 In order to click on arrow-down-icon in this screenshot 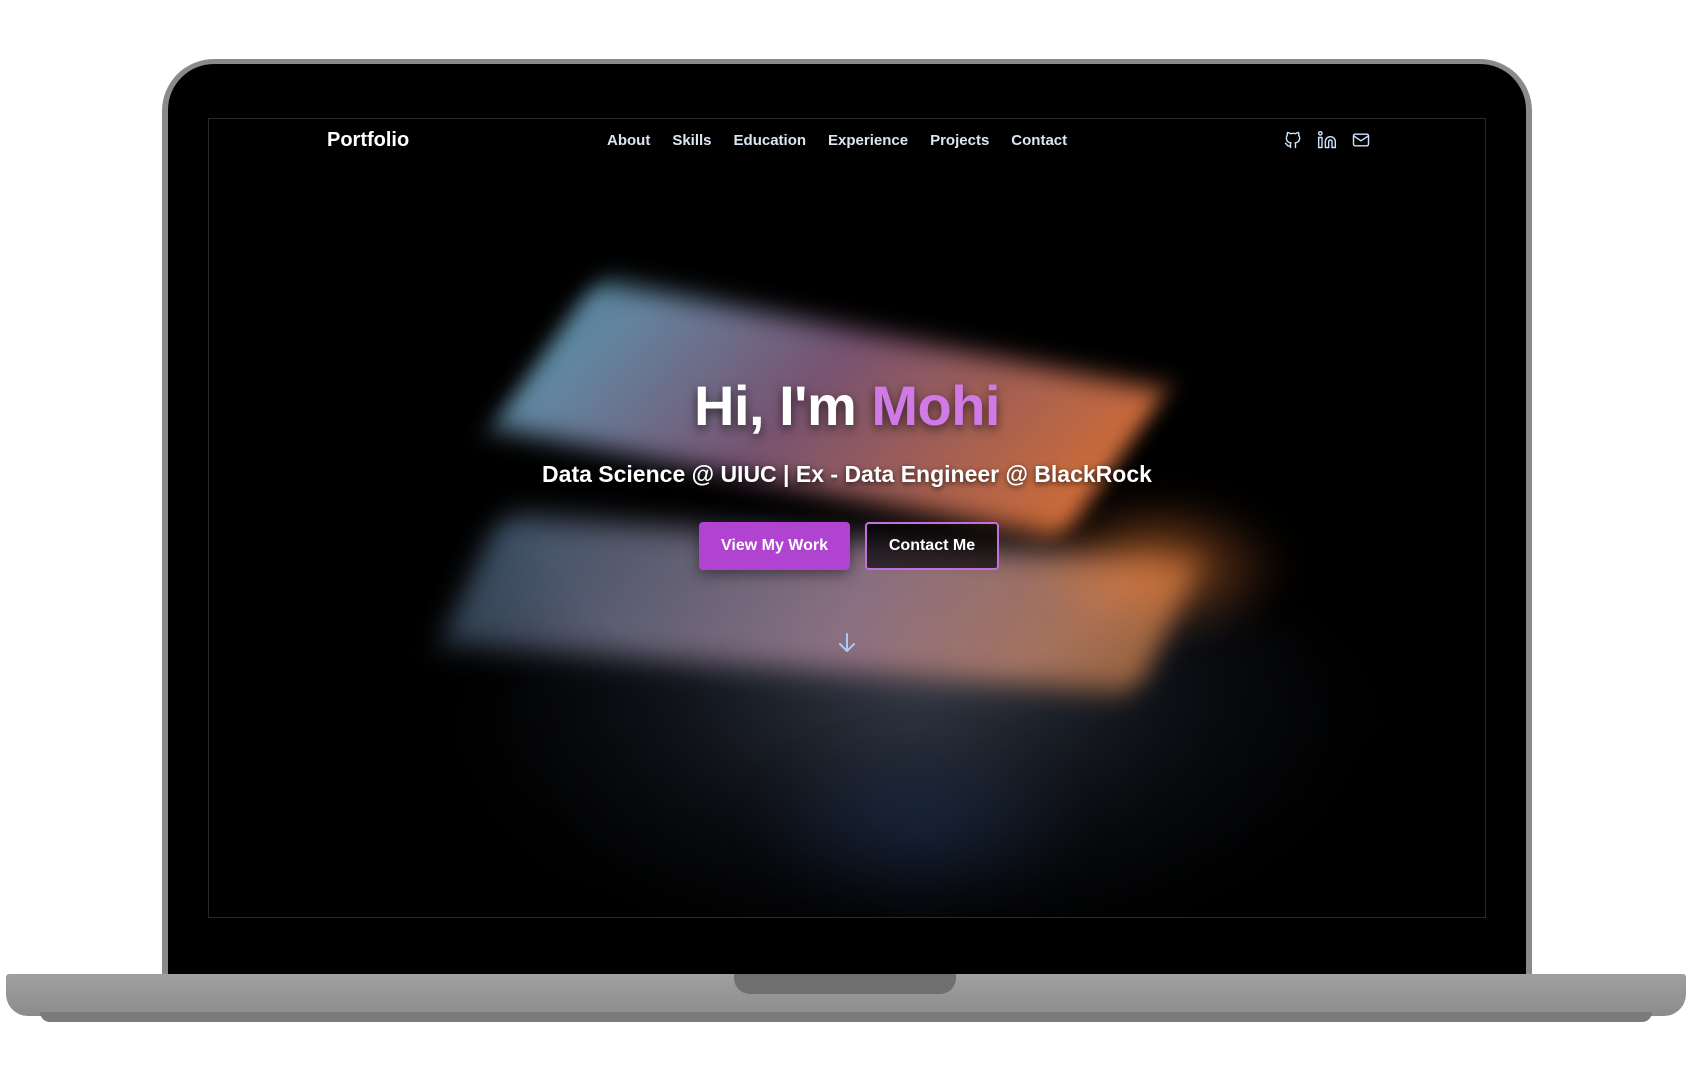, I will do `click(847, 643)`.